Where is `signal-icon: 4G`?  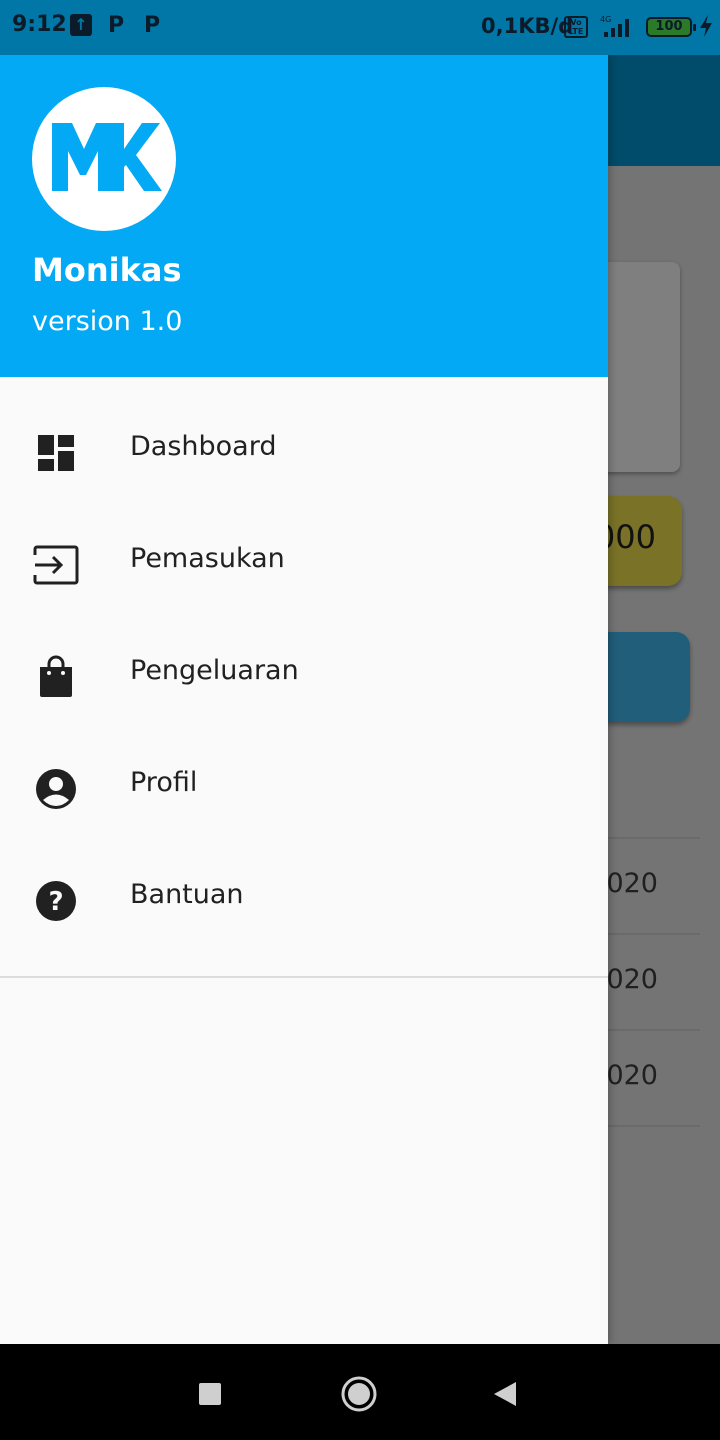 signal-icon: 4G is located at coordinates (614, 26).